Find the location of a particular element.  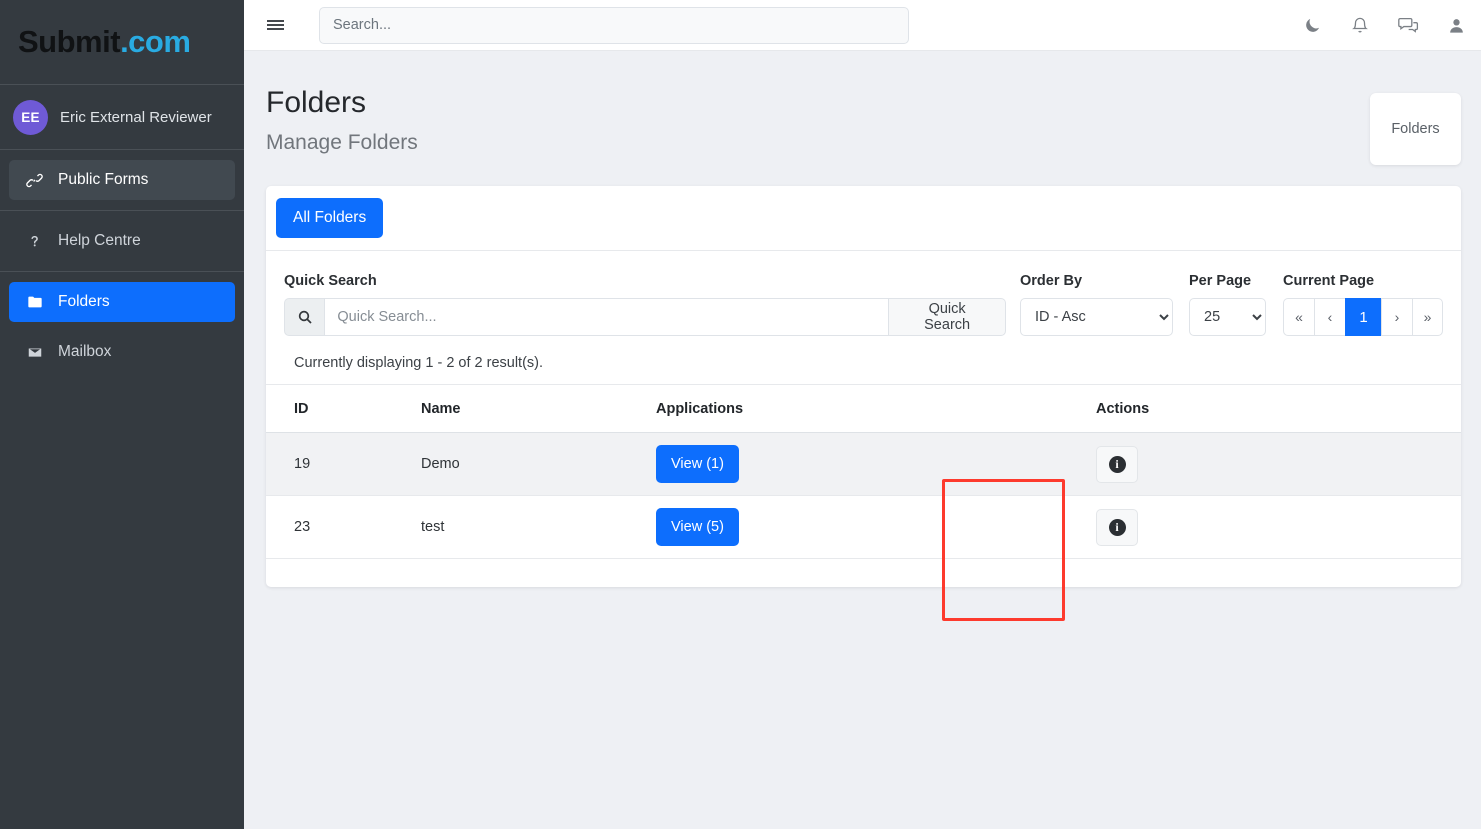

moon-icon is located at coordinates (1312, 26).